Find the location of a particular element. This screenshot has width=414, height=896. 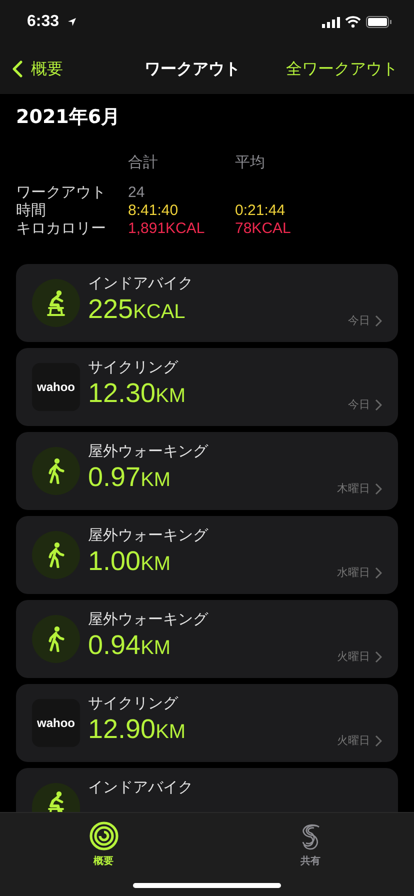

wifi-icon is located at coordinates (353, 22).